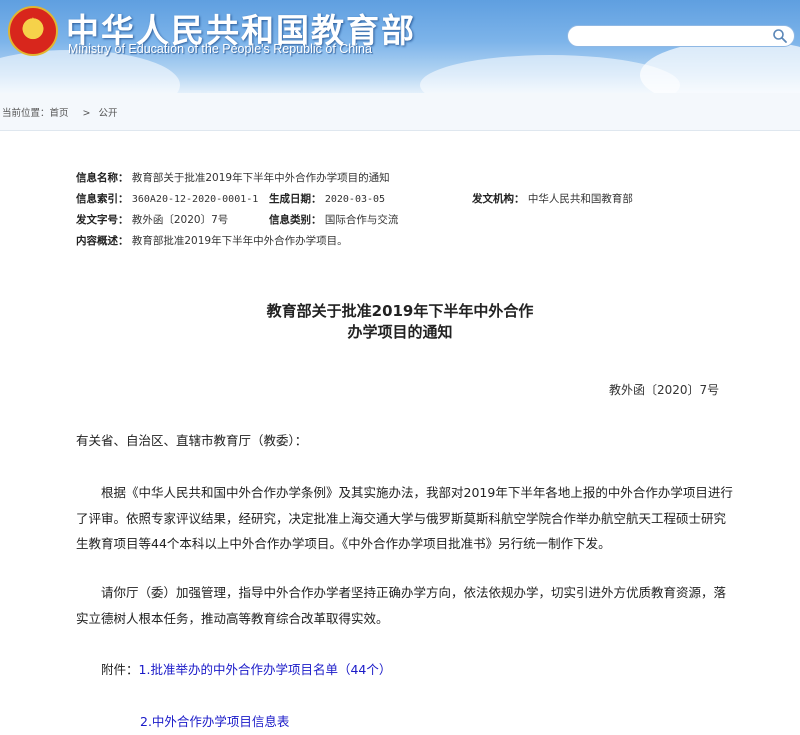  I want to click on salutation: 有关省、自治区、直辖市教育厅（教委）：, so click(192, 440).